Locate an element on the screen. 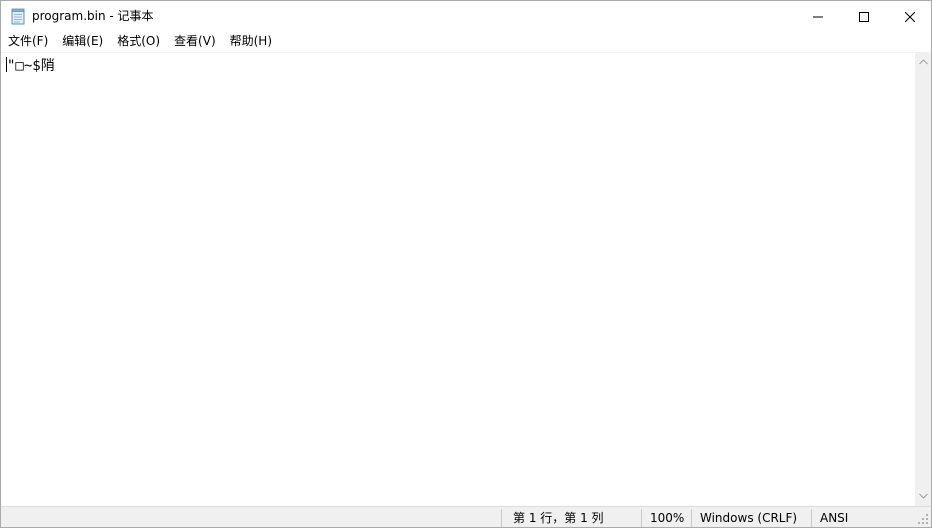 This screenshot has height=528, width=932. notepad-icon is located at coordinates (18, 16).